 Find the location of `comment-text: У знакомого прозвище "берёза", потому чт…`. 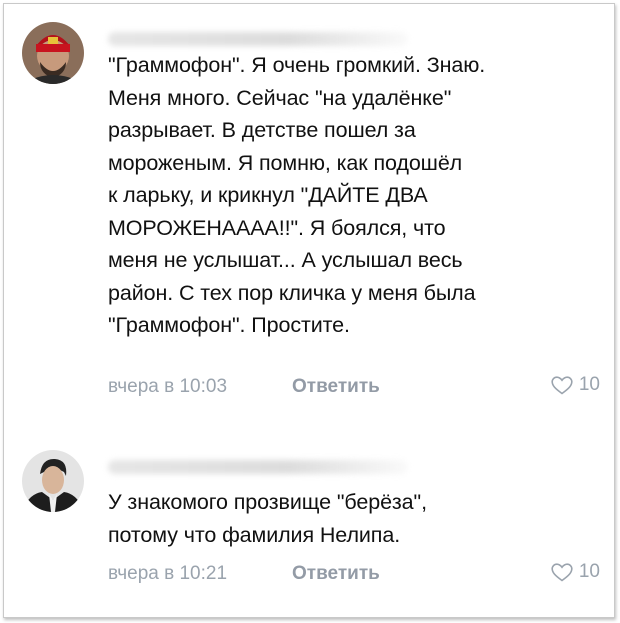

comment-text: У знакомого прозвище "берёза", потому чт… is located at coordinates (267, 518).